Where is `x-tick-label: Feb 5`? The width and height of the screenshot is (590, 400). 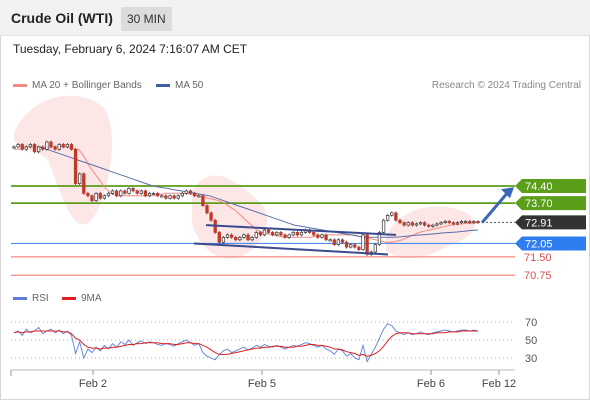 x-tick-label: Feb 5 is located at coordinates (262, 384).